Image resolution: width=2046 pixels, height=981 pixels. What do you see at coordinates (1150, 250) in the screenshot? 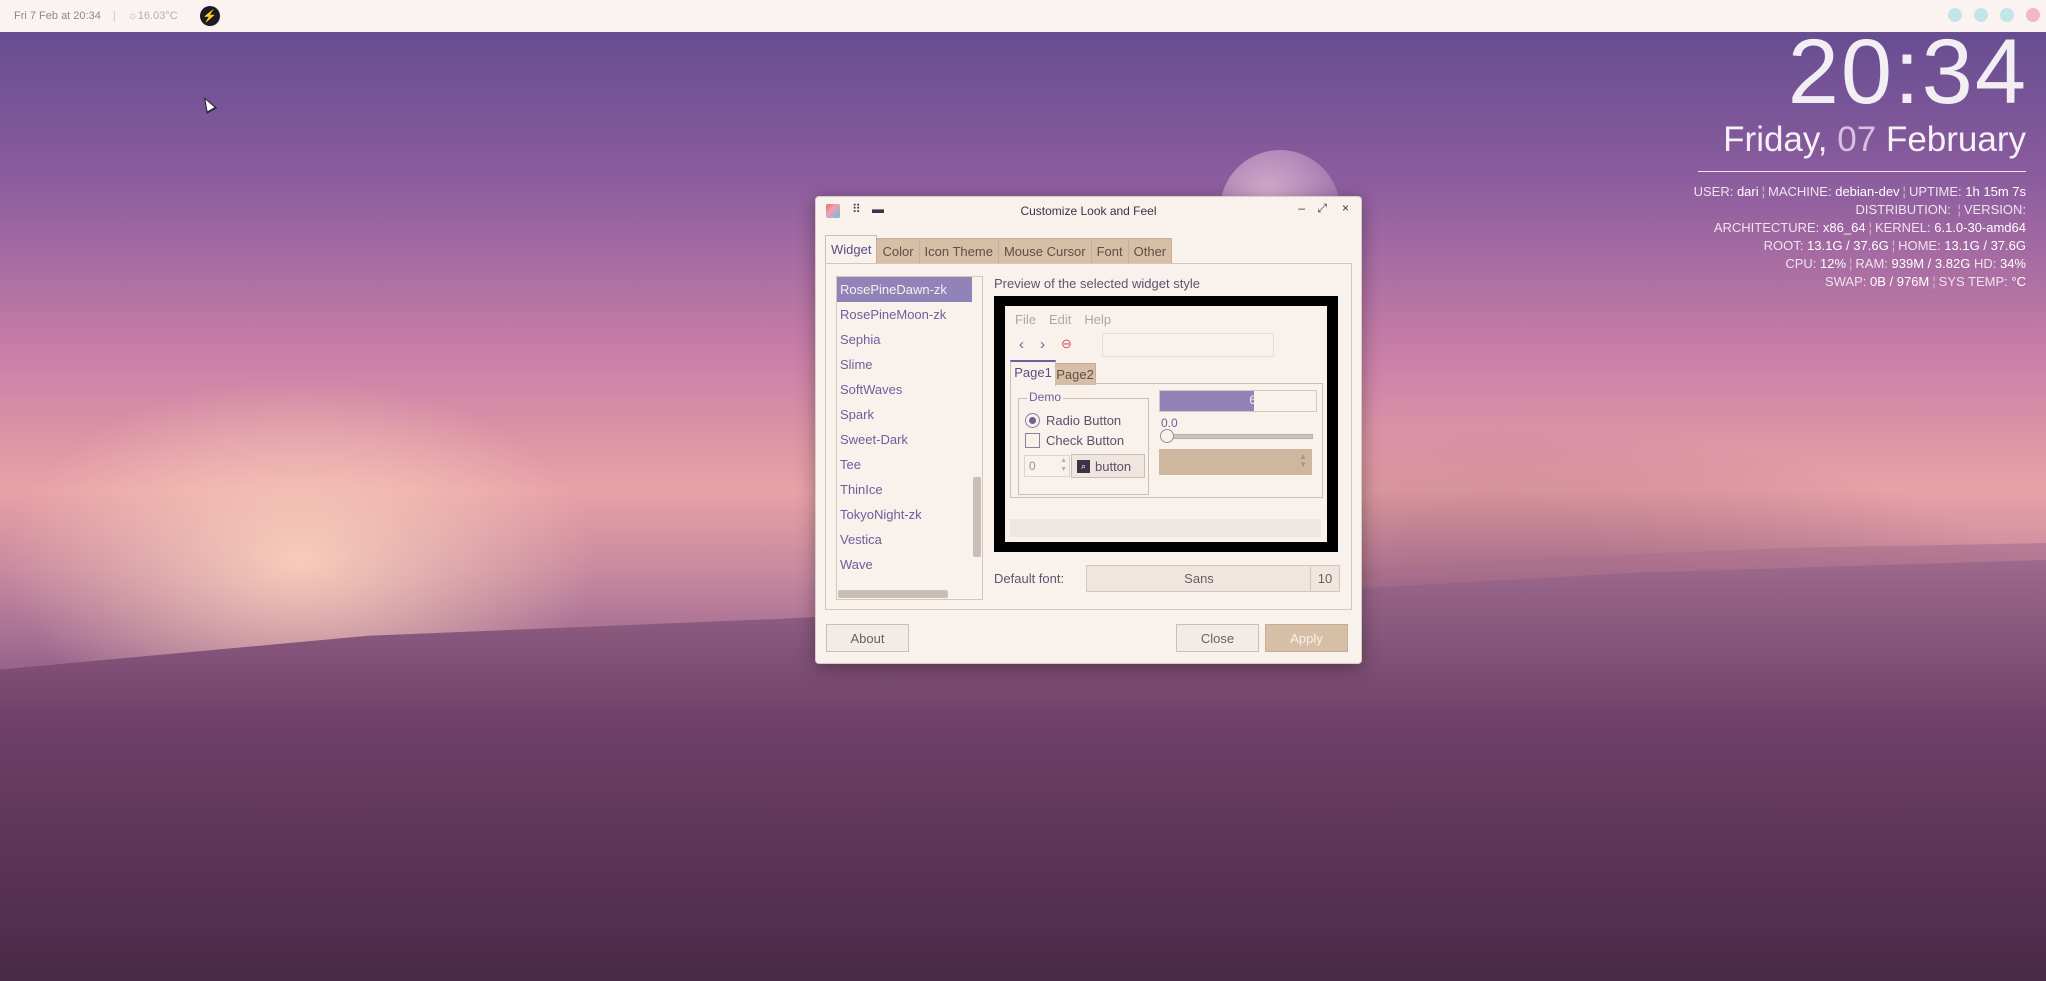
I see `tab-other: Other` at bounding box center [1150, 250].